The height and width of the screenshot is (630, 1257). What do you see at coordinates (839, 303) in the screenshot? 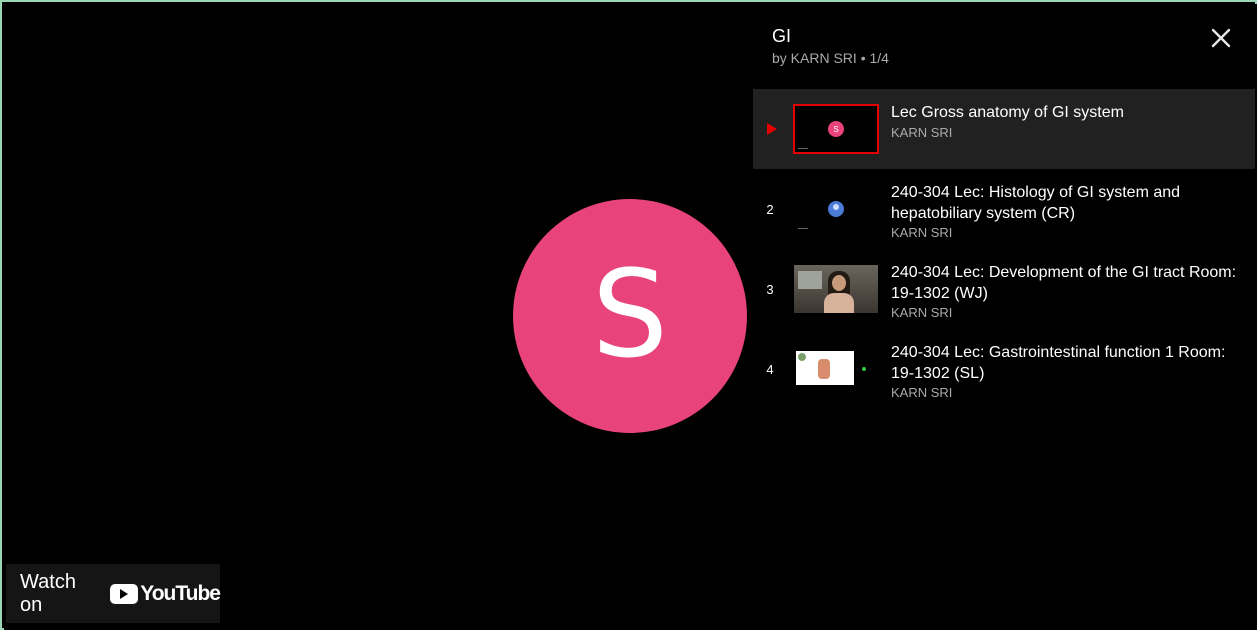
I see `thumbnail-body` at bounding box center [839, 303].